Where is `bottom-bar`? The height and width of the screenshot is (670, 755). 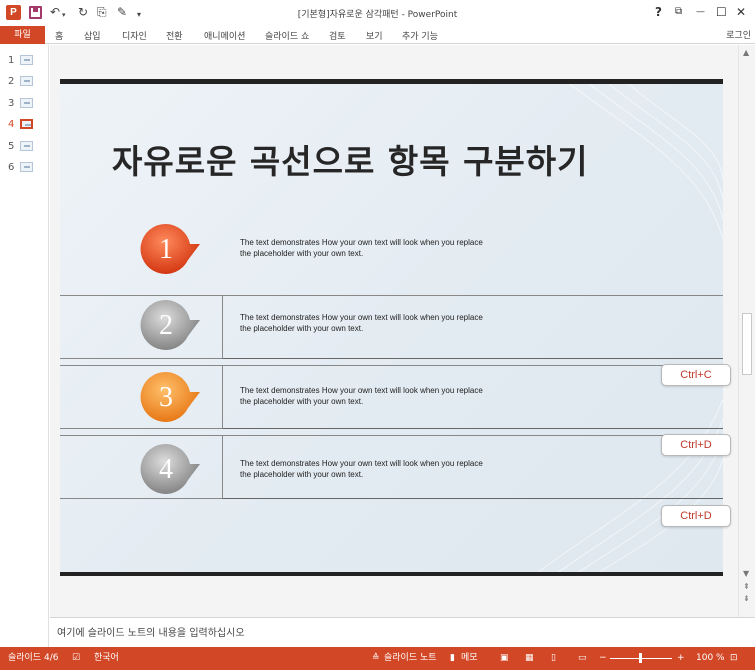
bottom-bar is located at coordinates (391, 574).